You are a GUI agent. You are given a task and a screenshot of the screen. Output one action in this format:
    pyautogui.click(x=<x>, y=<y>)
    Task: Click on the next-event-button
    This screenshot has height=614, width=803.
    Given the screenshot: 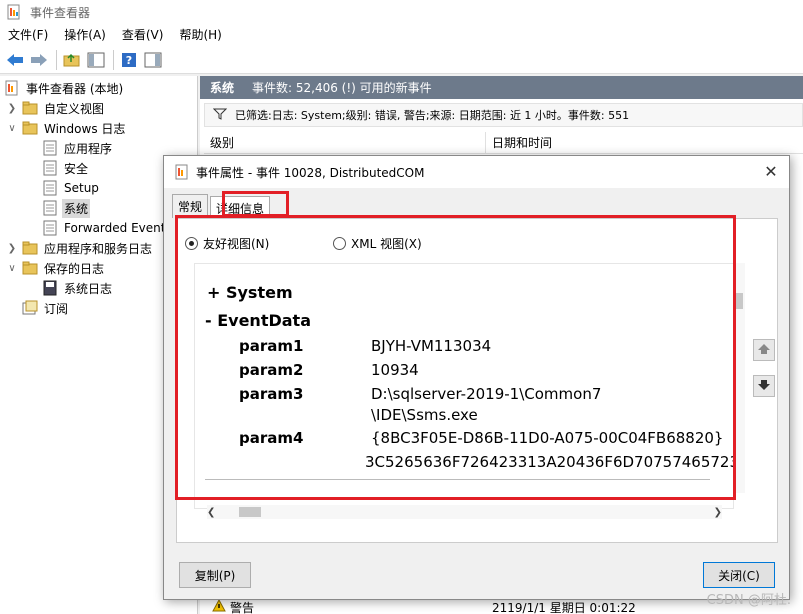 What is the action you would take?
    pyautogui.click(x=764, y=386)
    